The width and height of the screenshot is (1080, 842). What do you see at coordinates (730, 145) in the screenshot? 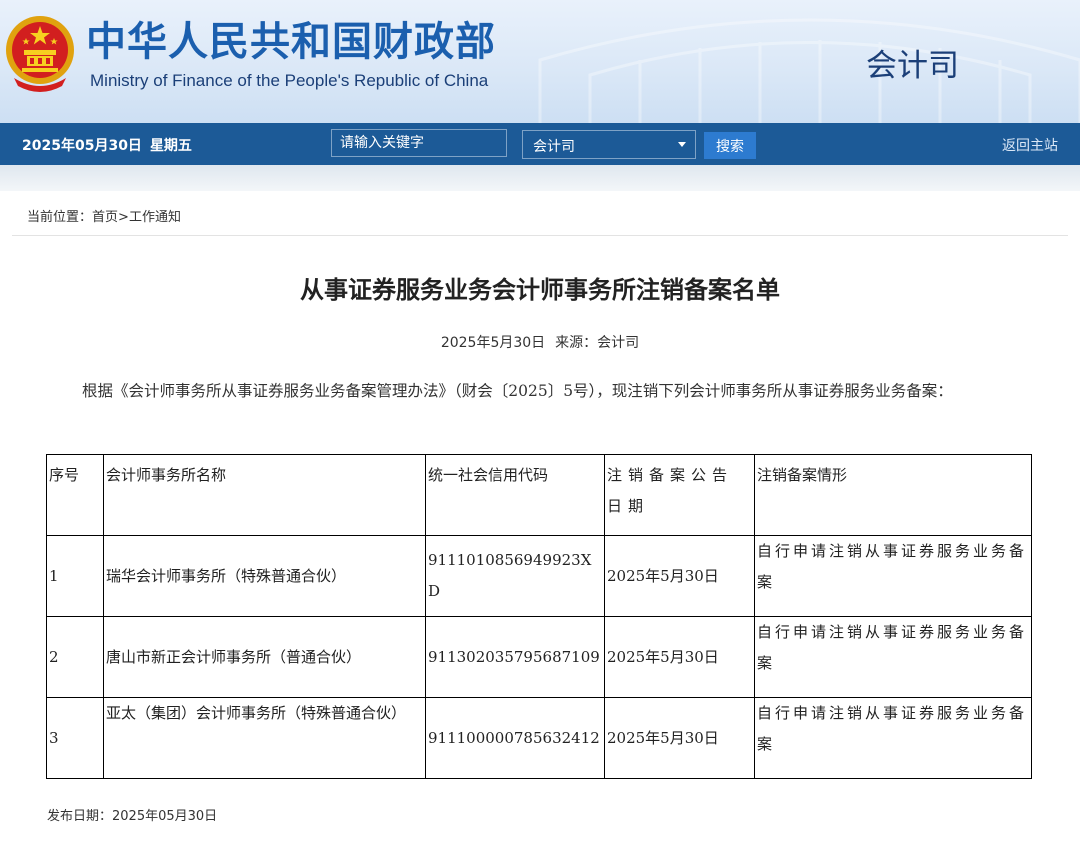
I see `search-button: 搜索` at bounding box center [730, 145].